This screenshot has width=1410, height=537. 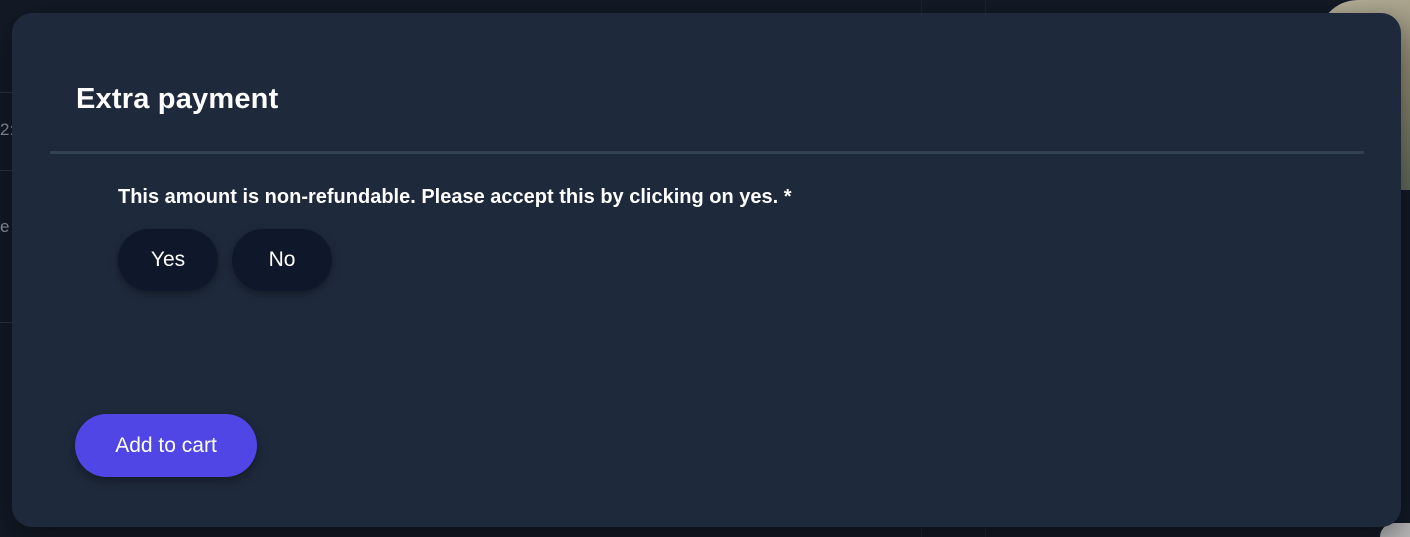 I want to click on yes-no-choice-group: Yes No, so click(x=225, y=260).